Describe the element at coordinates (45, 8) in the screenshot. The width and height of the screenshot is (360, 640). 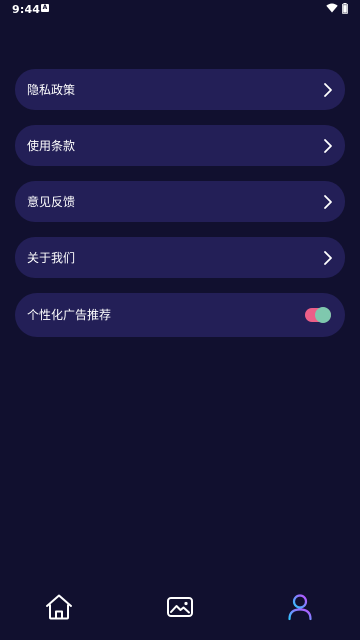
I see `a-icon: A` at that location.